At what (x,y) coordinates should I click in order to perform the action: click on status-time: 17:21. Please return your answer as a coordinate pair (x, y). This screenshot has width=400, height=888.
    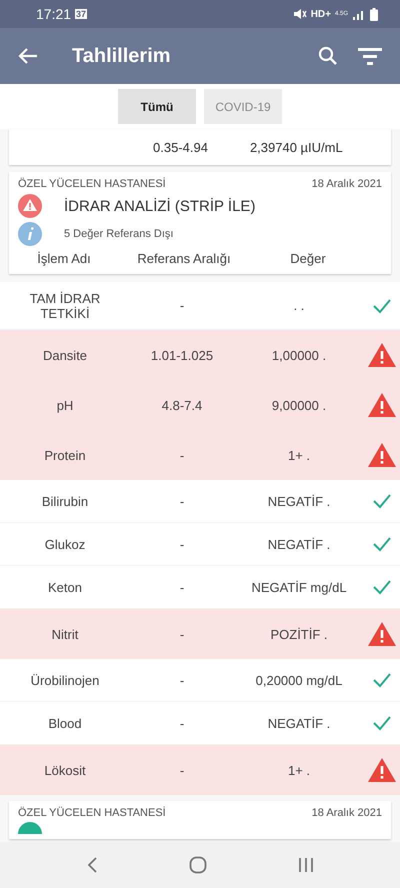
    Looking at the image, I should click on (54, 14).